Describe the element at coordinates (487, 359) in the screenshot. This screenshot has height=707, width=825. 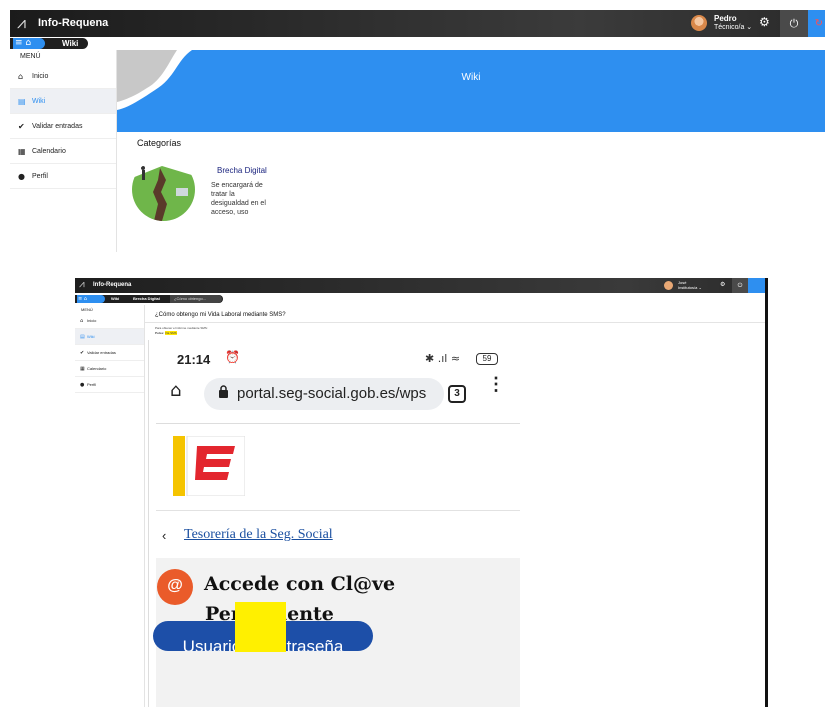
I see `battery-icon: 59` at that location.